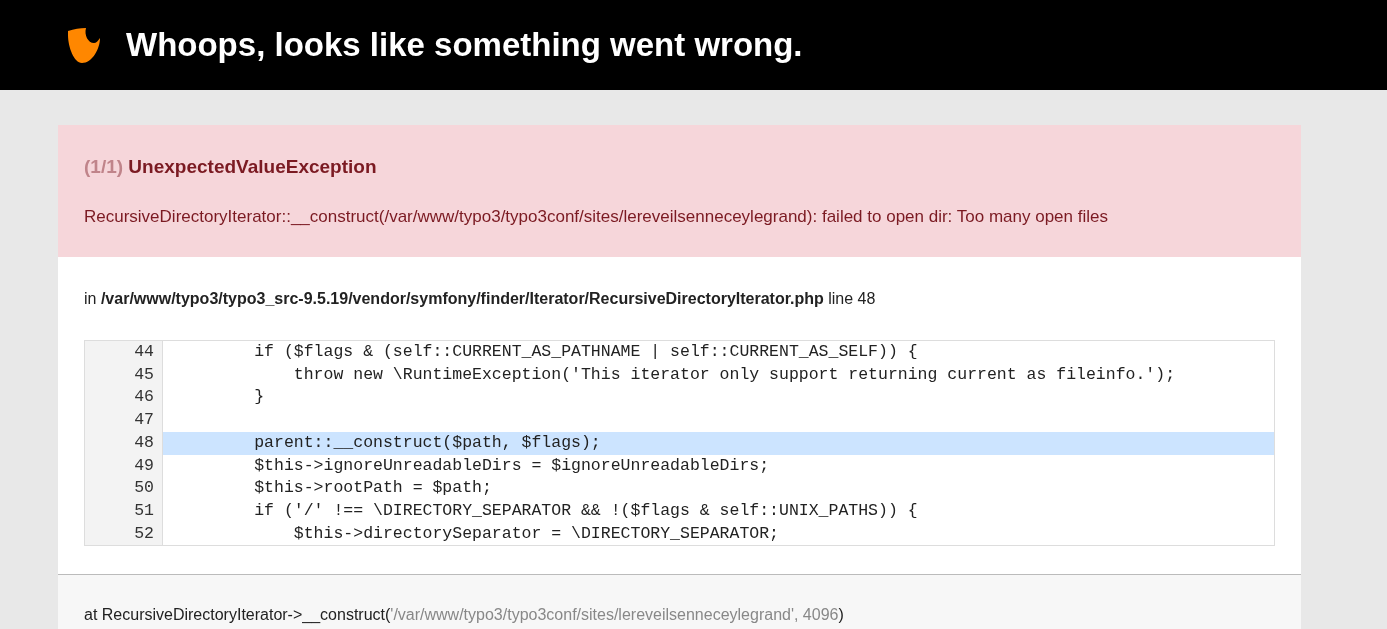 This screenshot has height=629, width=1387. I want to click on stack-trace-line: at RecursiveDirectoryIterator->__construct('/var/www/typo3/typo3conf/sites/lereveilsenneceylegrand', 4096), so click(464, 615).